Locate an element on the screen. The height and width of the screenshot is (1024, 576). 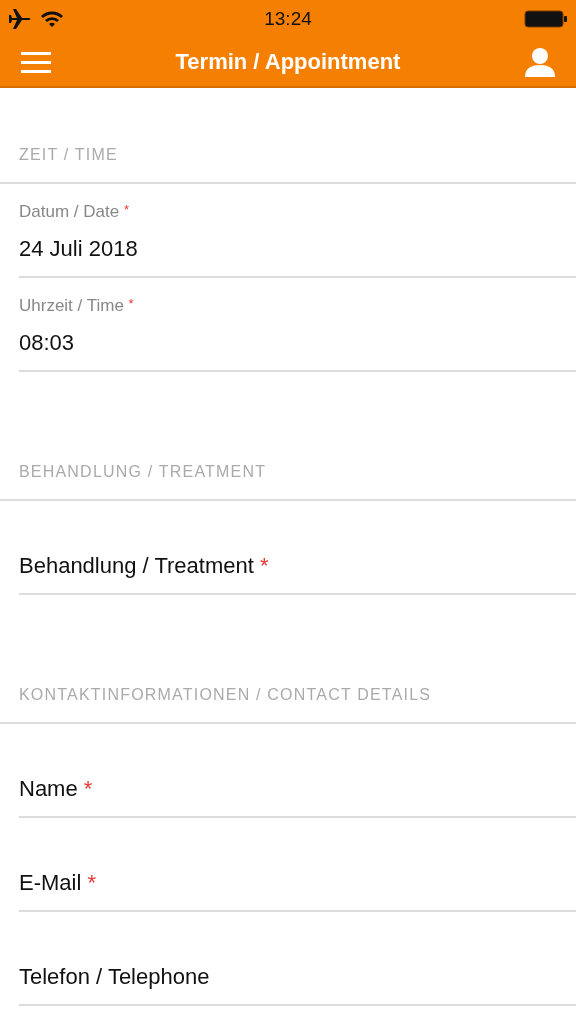
section-heading: ZEIT / TIME is located at coordinates (68, 155).